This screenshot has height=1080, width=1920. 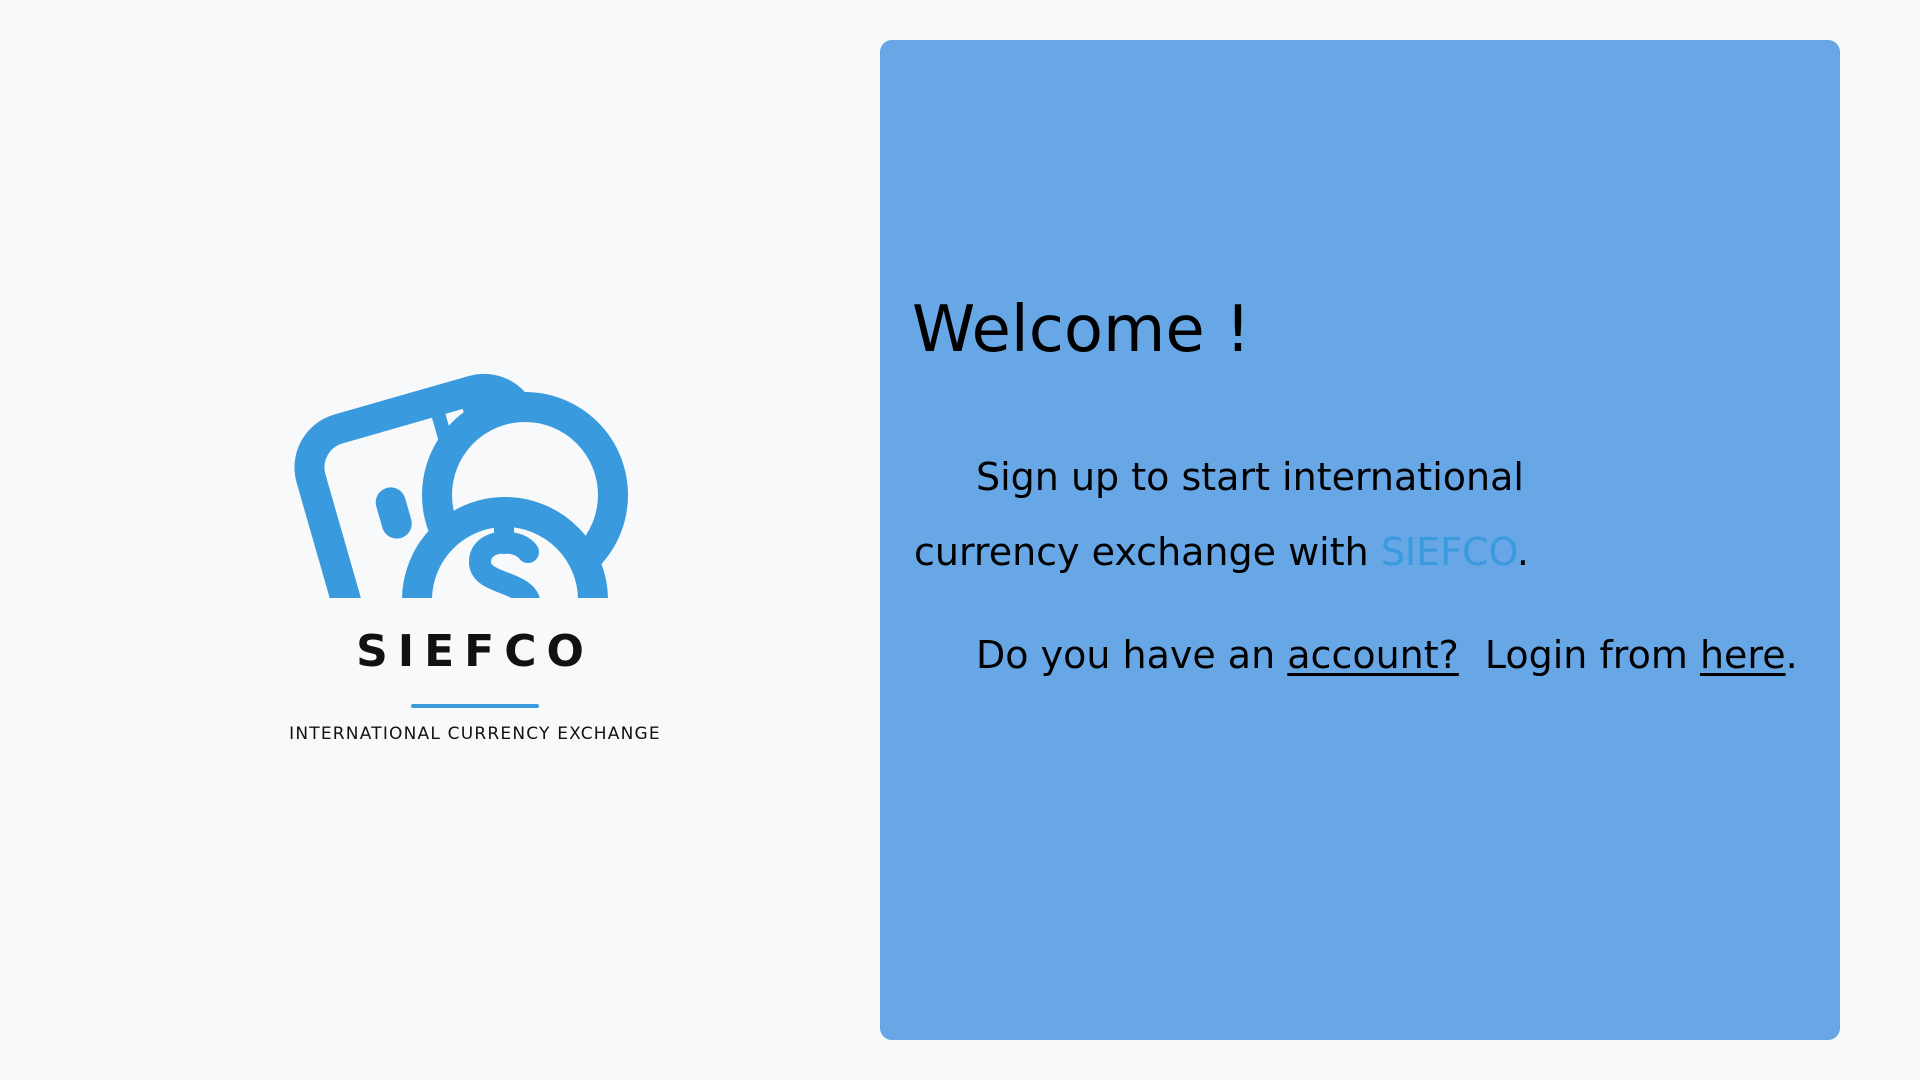 I want to click on logo-wordmark: SIEFCO, so click(x=475, y=651).